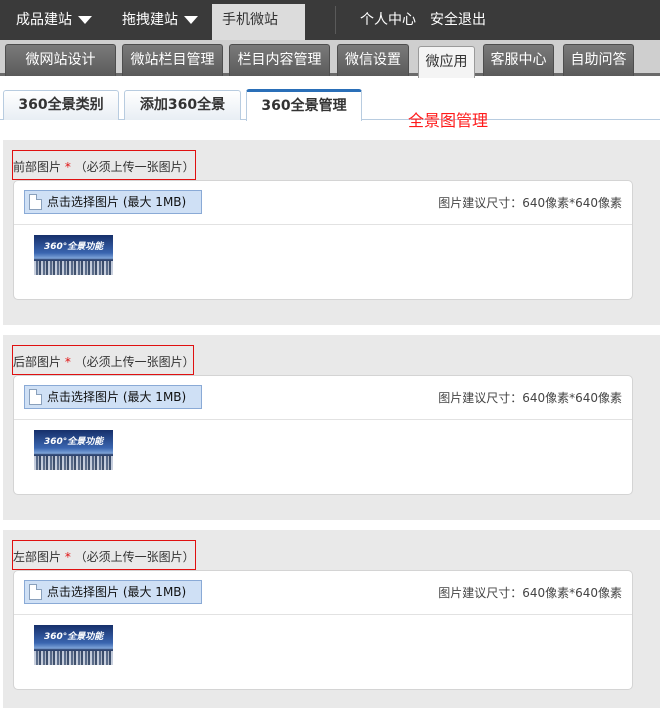  I want to click on sub-nav-bar: 微网站设计 微站栏目管理 栏目内容管理 微信设置 微应用 客服中心 自助问答, so click(330, 59).